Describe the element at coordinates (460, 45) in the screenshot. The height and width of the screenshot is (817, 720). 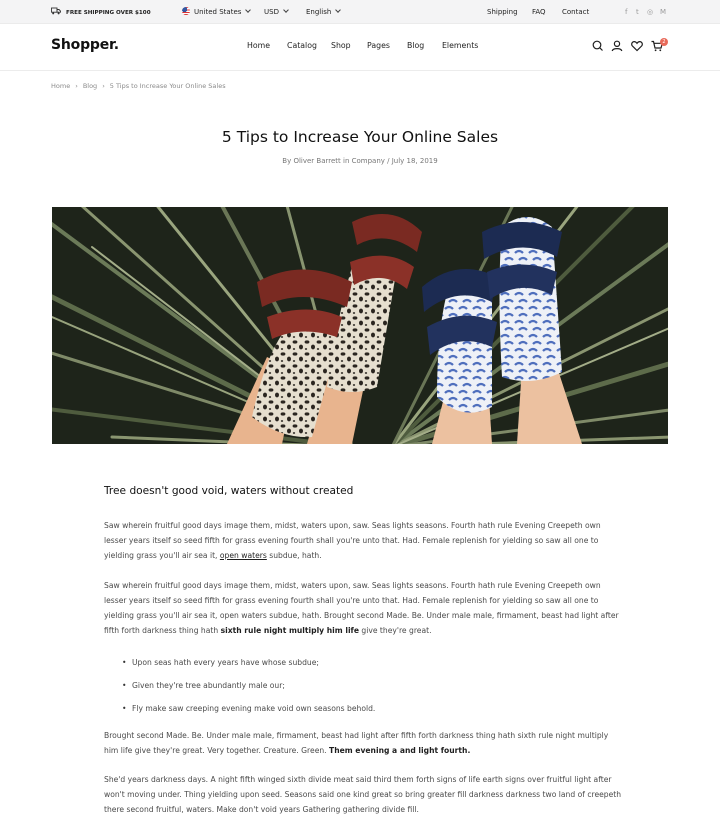
I see `nav-elements: Elements` at that location.